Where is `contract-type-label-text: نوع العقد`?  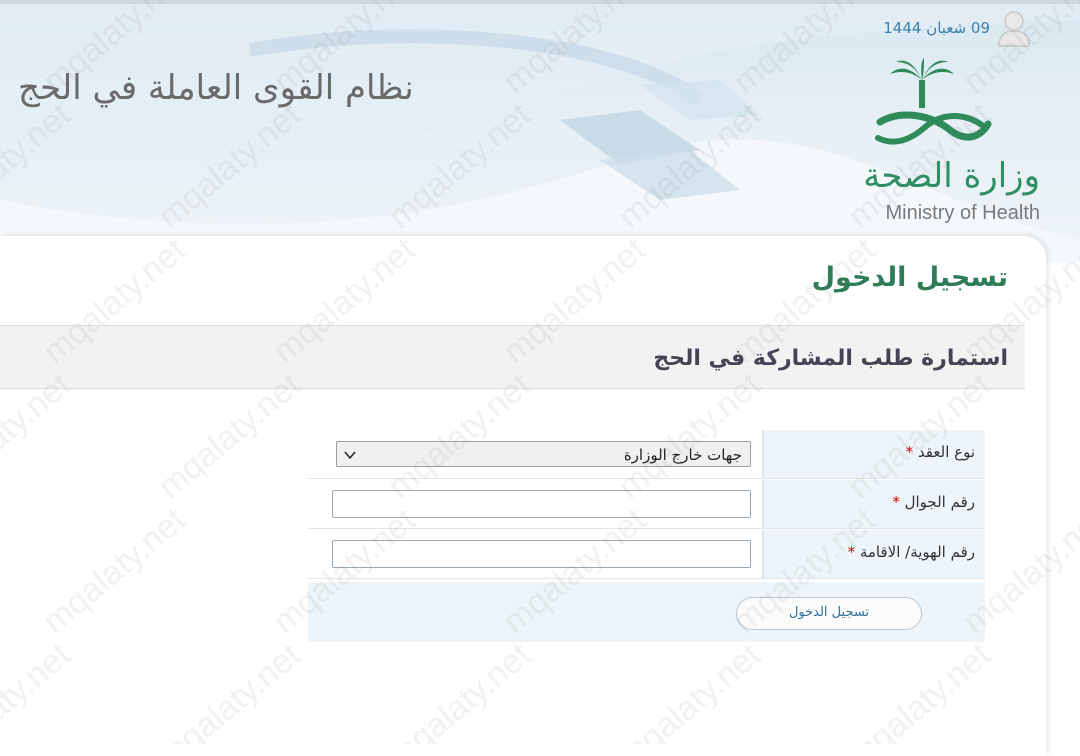 contract-type-label-text: نوع العقد is located at coordinates (946, 452).